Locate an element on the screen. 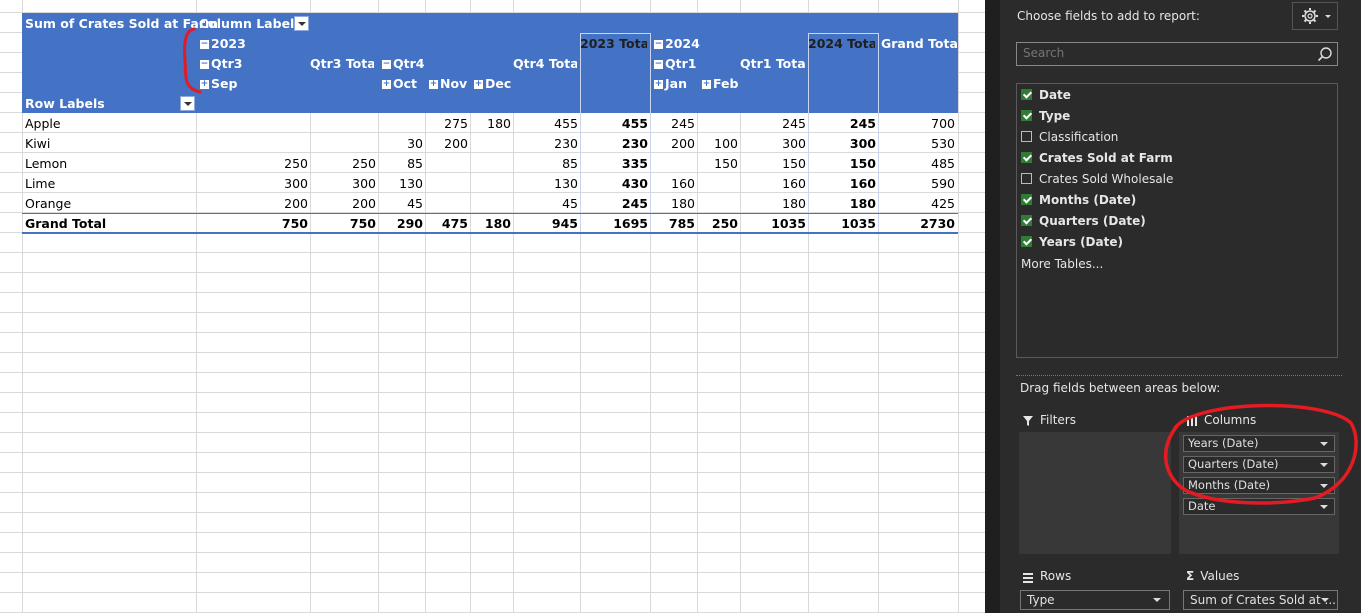 The height and width of the screenshot is (613, 1361). column-labels-header: Column Labels is located at coordinates (250, 24).